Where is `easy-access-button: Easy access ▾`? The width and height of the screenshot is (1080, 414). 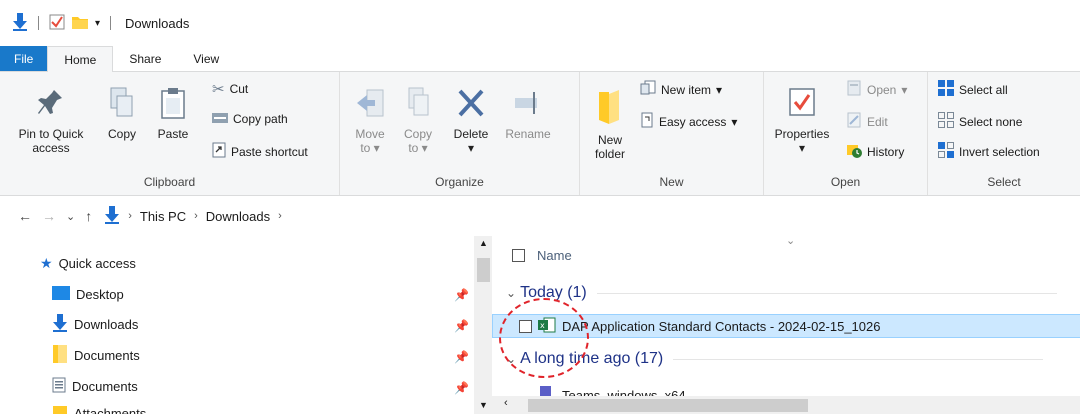 easy-access-button: Easy access ▾ is located at coordinates (688, 121).